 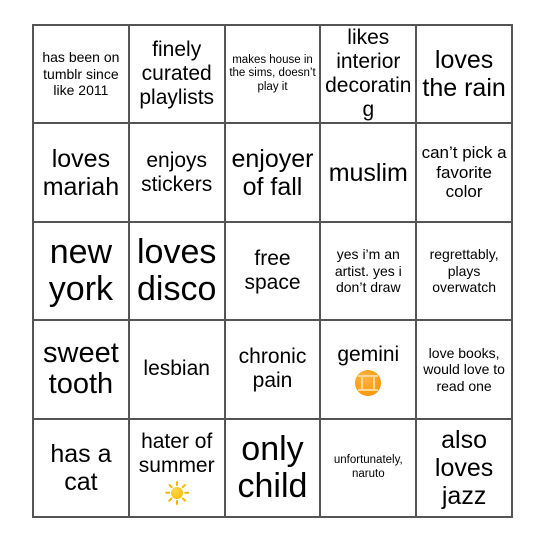 I want to click on bingo-cell-label: also loves jazz, so click(x=464, y=467).